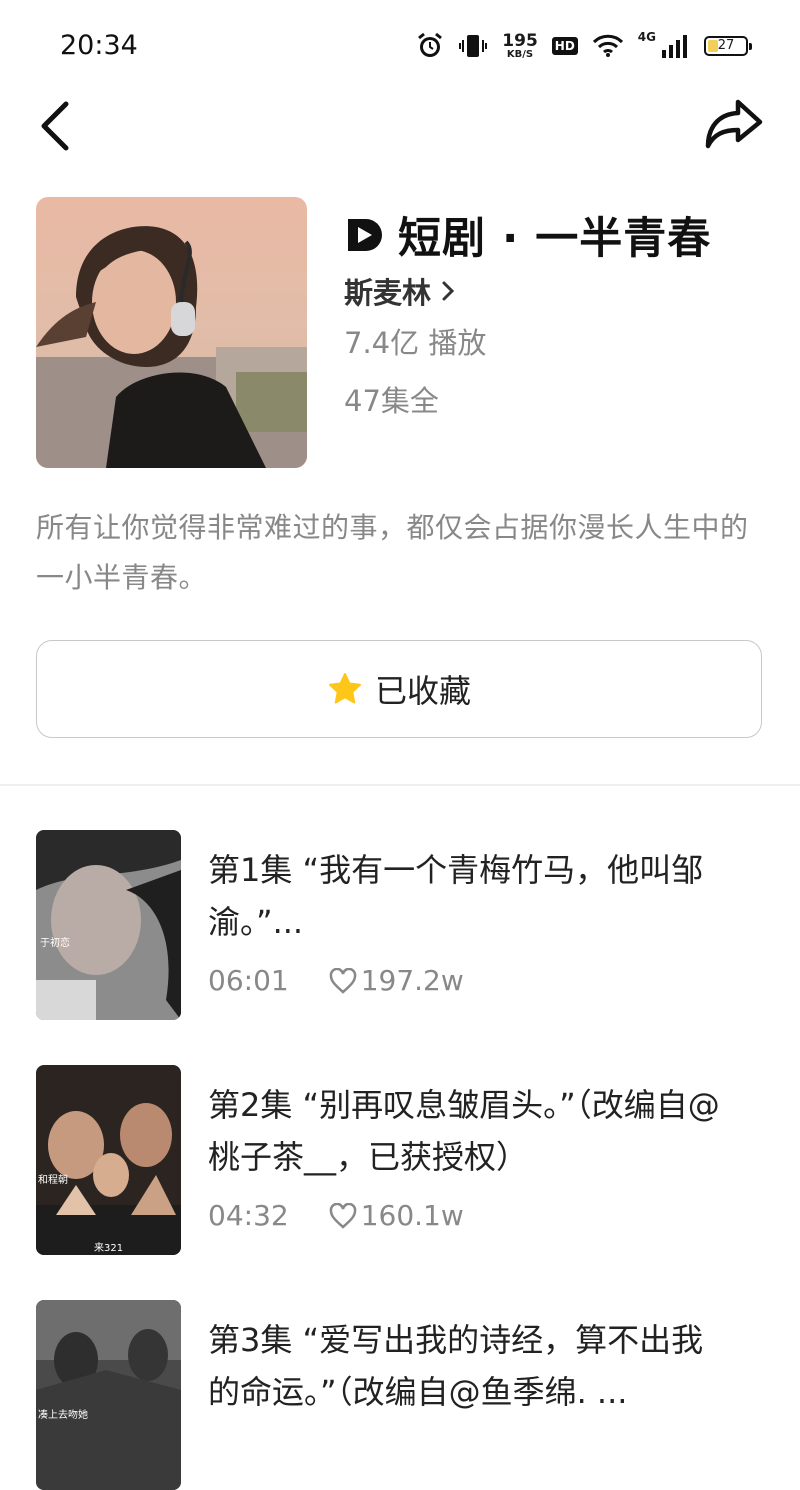 The width and height of the screenshot is (800, 1490). I want to click on thumb-caption: 于初恋, so click(55, 942).